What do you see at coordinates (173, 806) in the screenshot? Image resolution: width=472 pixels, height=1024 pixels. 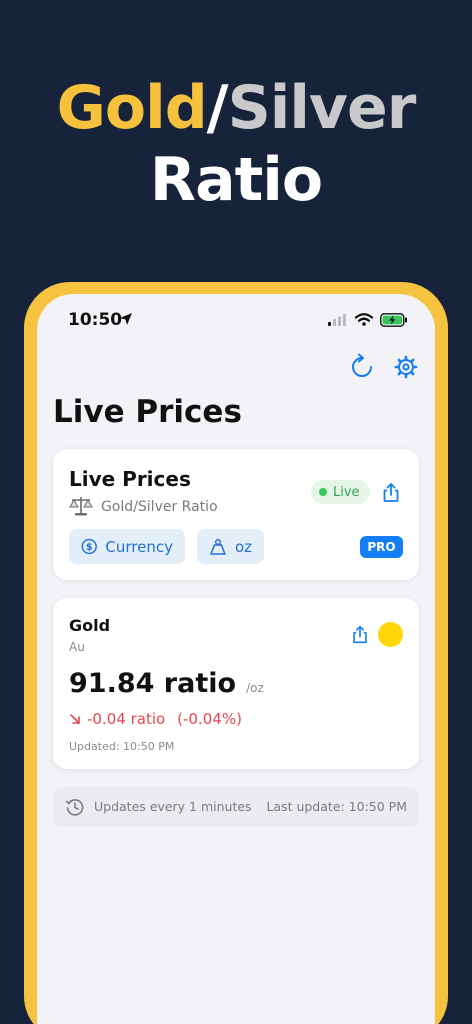 I see `update-interval: Updates every 1 minutes` at bounding box center [173, 806].